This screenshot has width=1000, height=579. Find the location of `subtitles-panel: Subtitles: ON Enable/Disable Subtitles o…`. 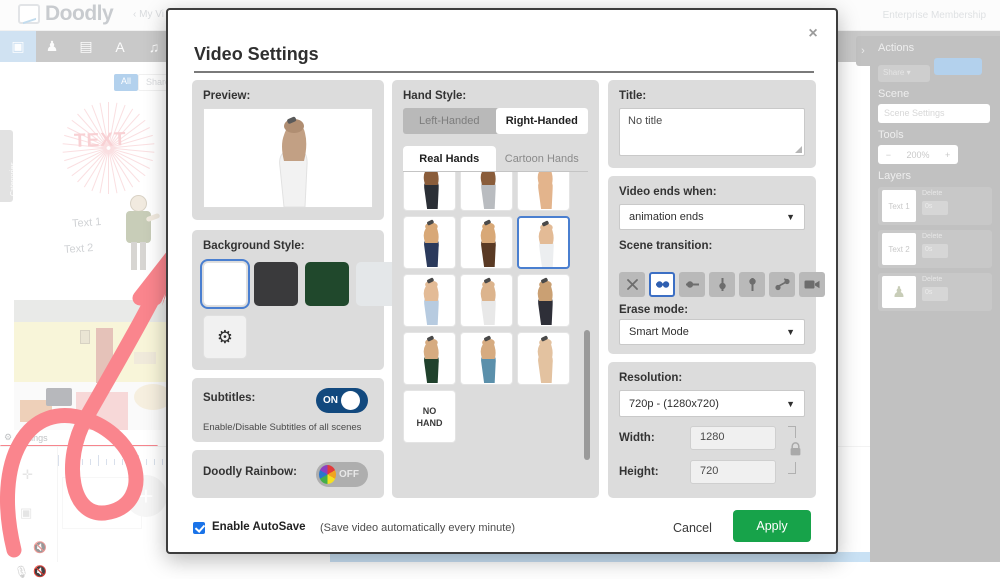

subtitles-panel: Subtitles: ON Enable/Disable Subtitles o… is located at coordinates (288, 410).